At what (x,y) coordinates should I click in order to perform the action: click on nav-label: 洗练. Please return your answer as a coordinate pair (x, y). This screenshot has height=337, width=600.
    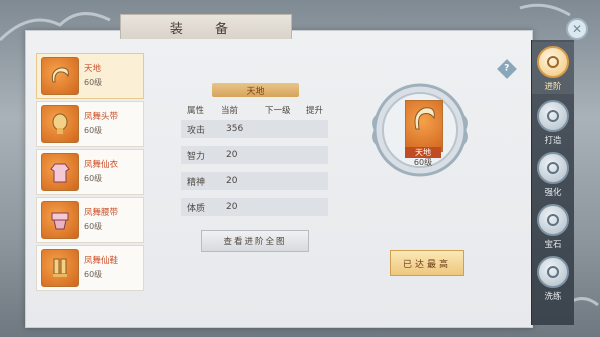
    Looking at the image, I should click on (553, 297).